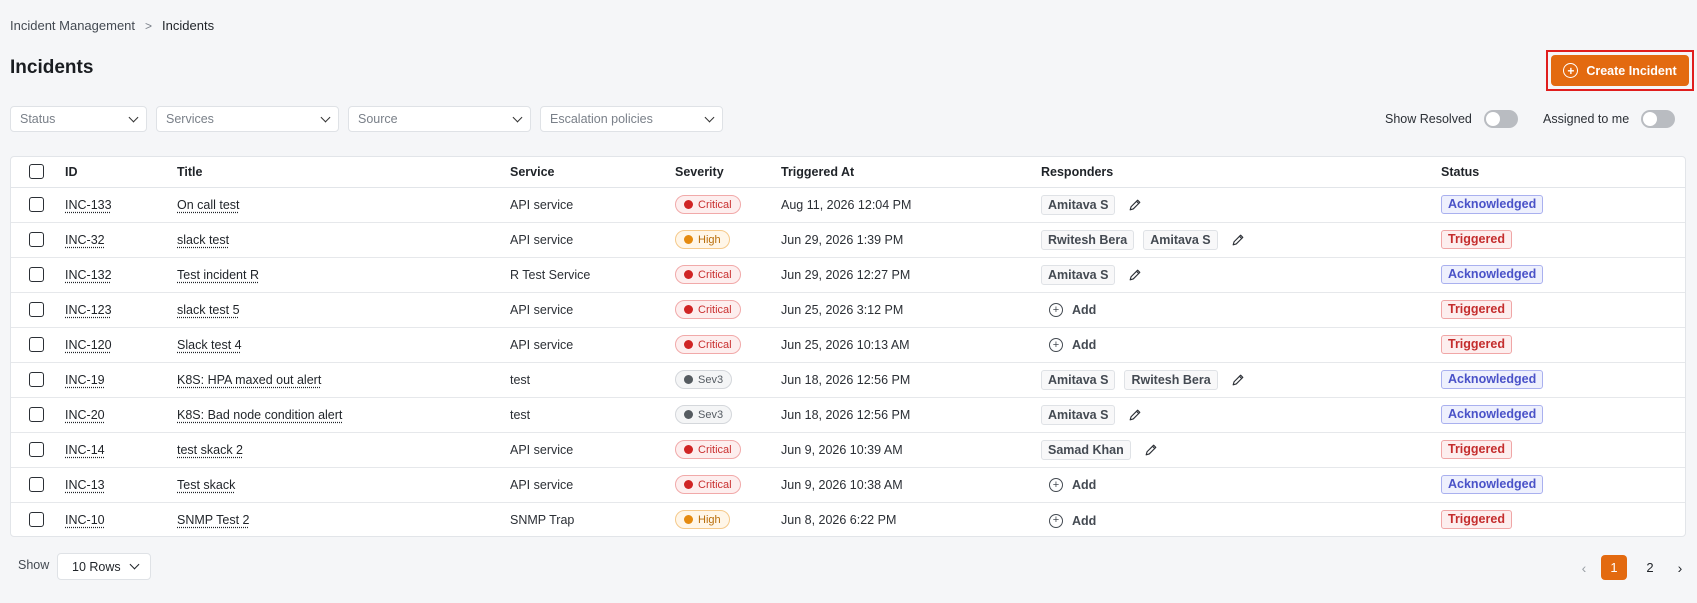 The image size is (1697, 603). Describe the element at coordinates (209, 345) in the screenshot. I see `incident-title-link: Slack test 4` at that location.